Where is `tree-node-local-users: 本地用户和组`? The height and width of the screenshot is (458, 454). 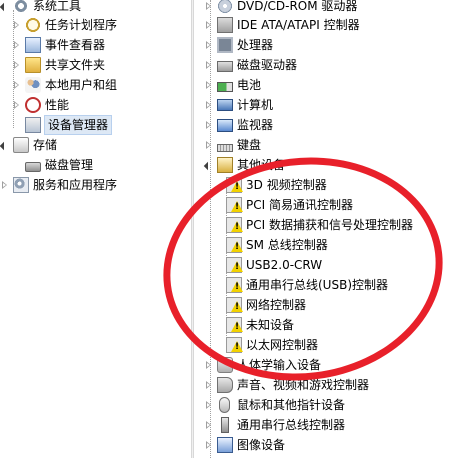
tree-node-local-users: 本地用户和组 is located at coordinates (64, 85).